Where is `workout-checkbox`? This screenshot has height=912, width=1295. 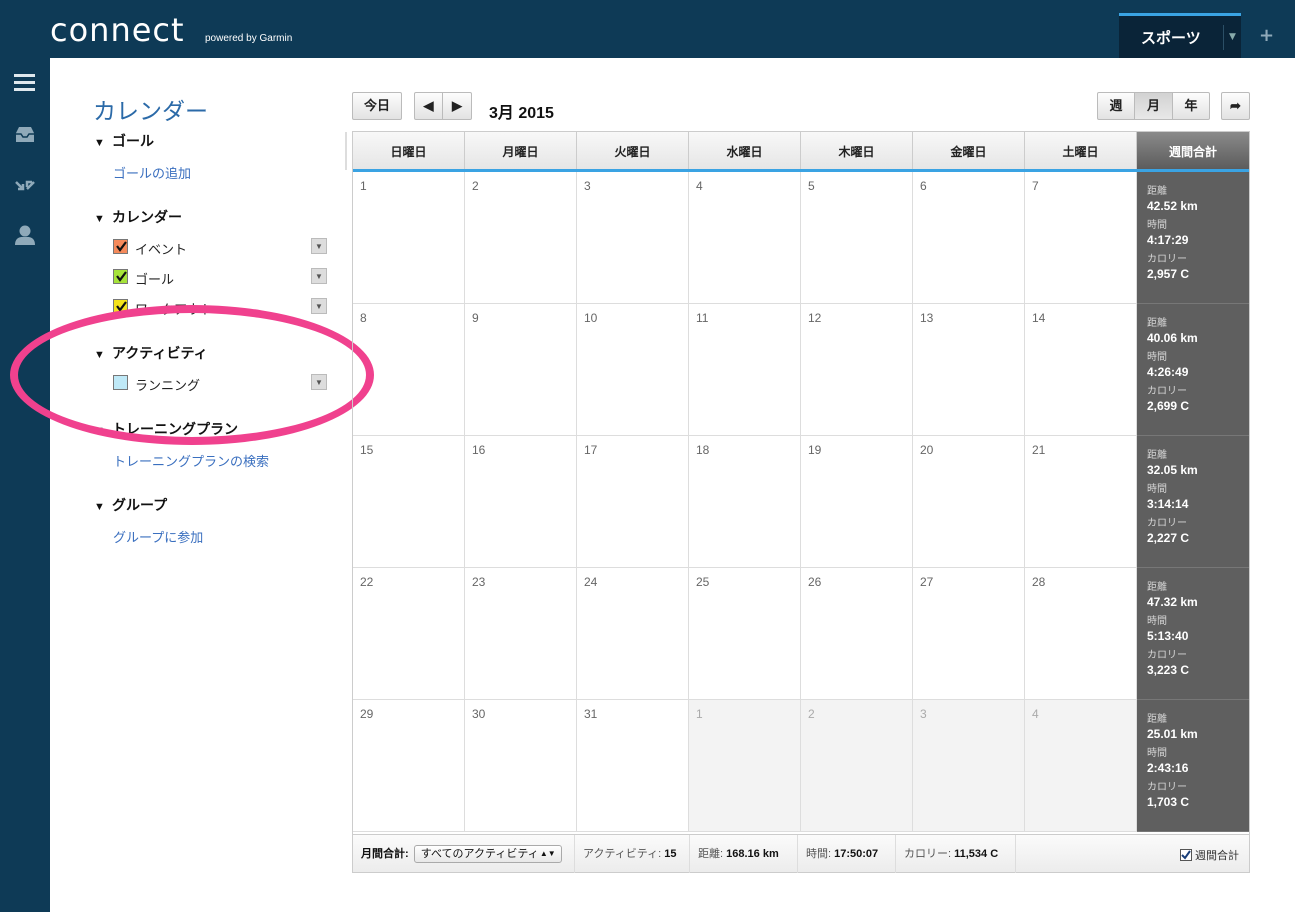
workout-checkbox is located at coordinates (120, 306).